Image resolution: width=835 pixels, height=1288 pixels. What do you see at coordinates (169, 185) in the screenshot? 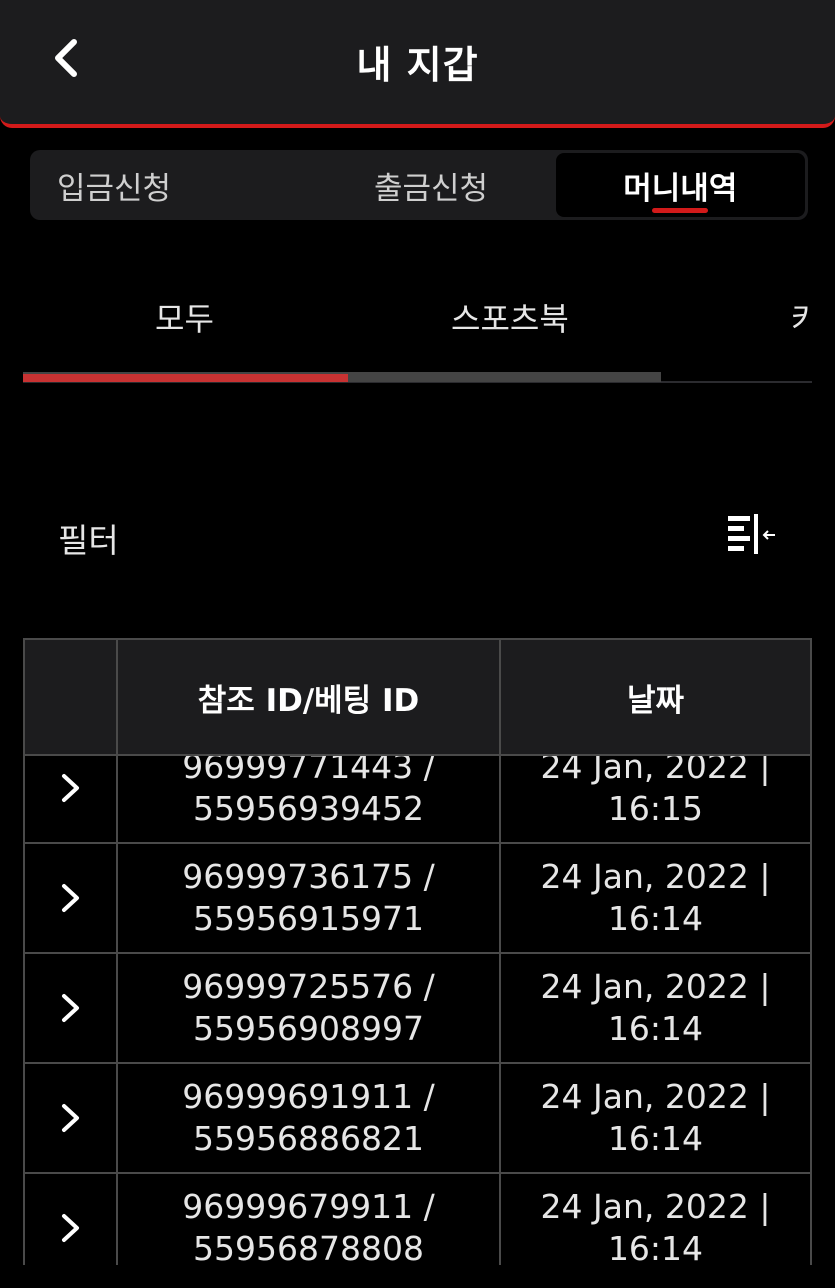
I see `tab-deposit-request: 입금신청` at bounding box center [169, 185].